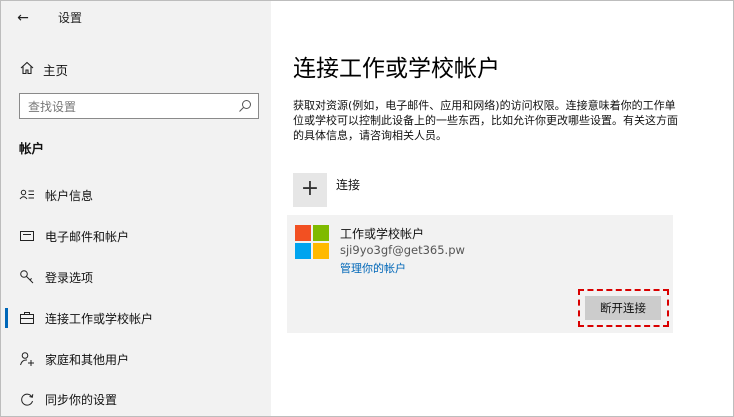  What do you see at coordinates (373, 268) in the screenshot?
I see `manage-account-link: 管理你的帐户` at bounding box center [373, 268].